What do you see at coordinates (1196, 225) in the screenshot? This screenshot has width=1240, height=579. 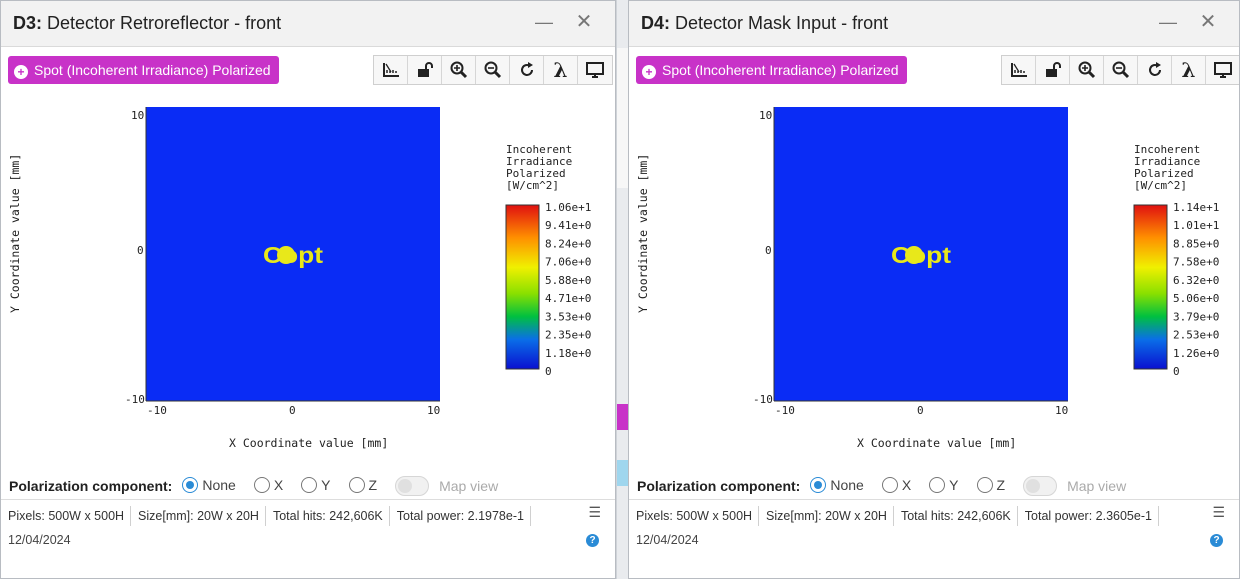 I see `legend-tick-label: 1.01e+1` at bounding box center [1196, 225].